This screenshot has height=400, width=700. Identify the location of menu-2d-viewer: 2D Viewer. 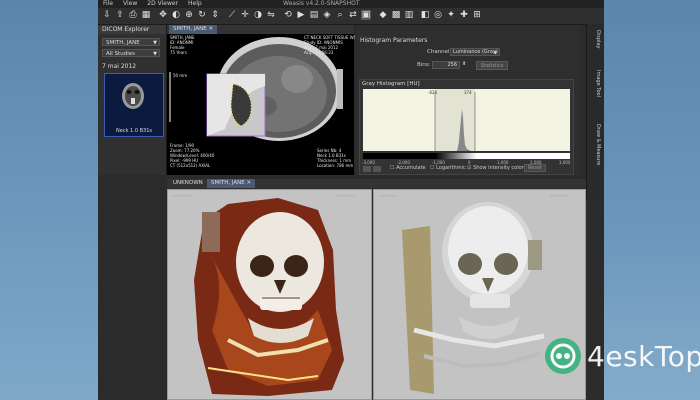
(162, 4).